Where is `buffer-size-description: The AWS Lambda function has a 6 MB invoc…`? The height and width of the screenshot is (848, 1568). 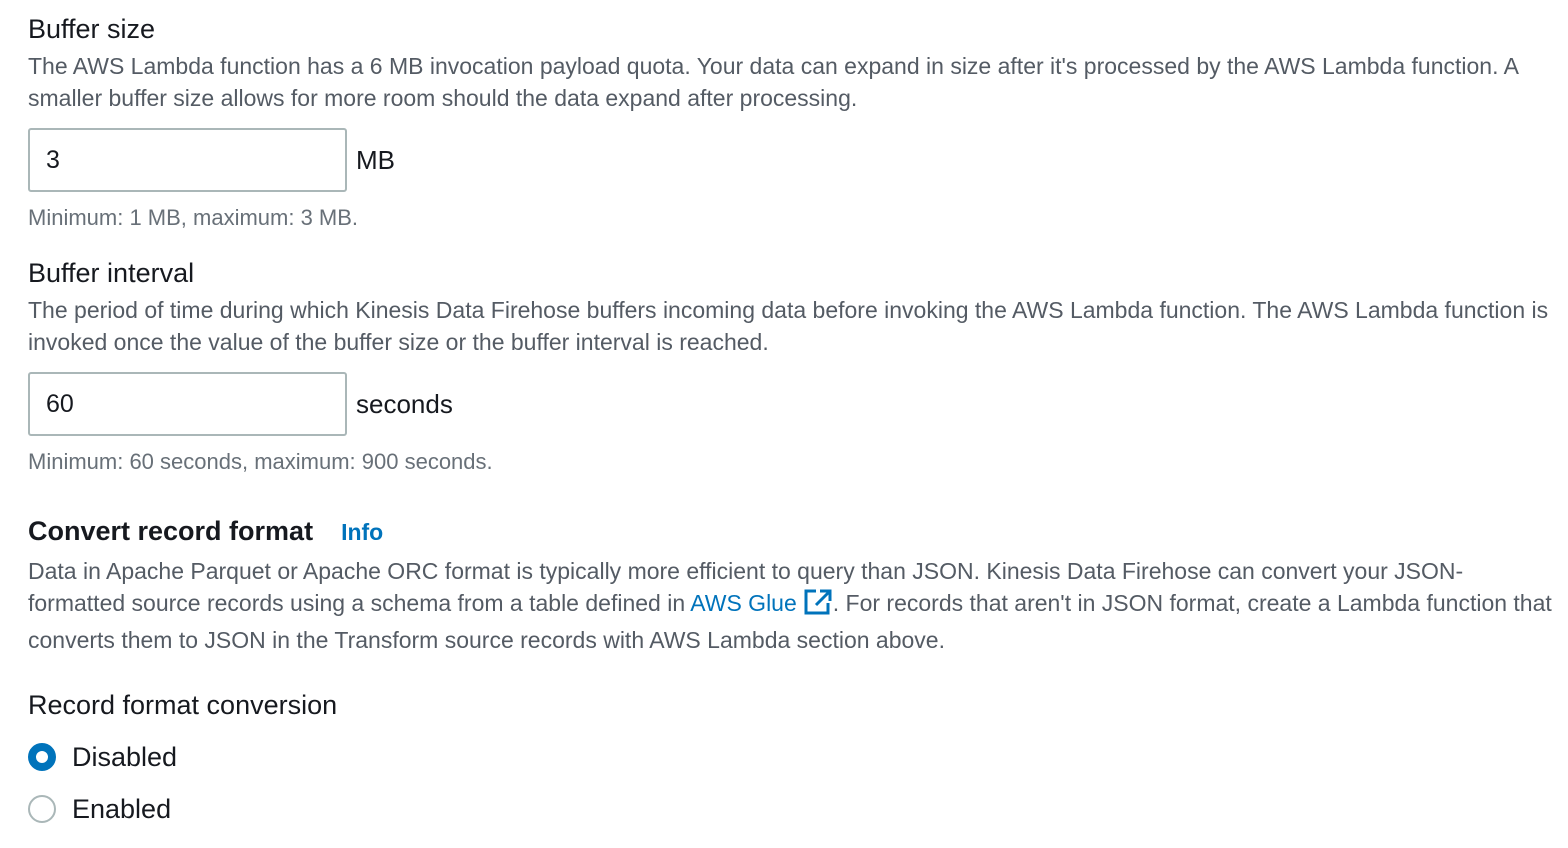 buffer-size-description: The AWS Lambda function has a 6 MB invoc… is located at coordinates (773, 82).